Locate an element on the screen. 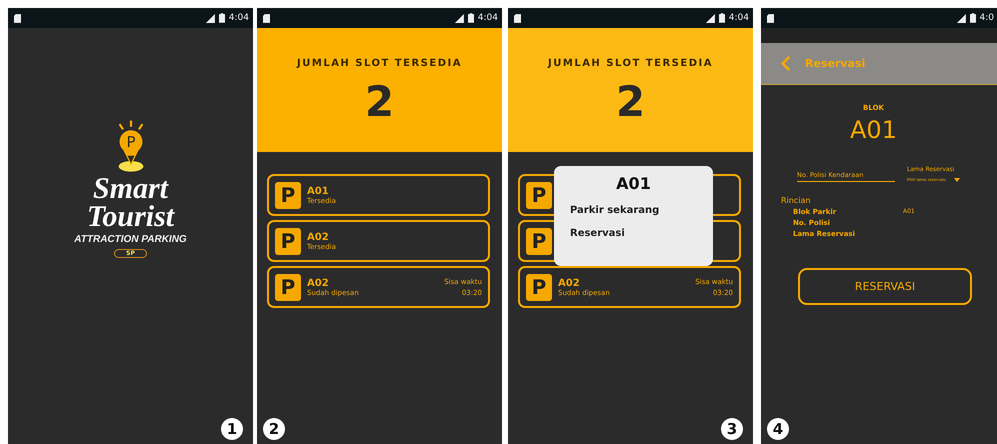 Image resolution: width=997 pixels, height=444 pixels. parking-pin-drawing: P is located at coordinates (130, 147).